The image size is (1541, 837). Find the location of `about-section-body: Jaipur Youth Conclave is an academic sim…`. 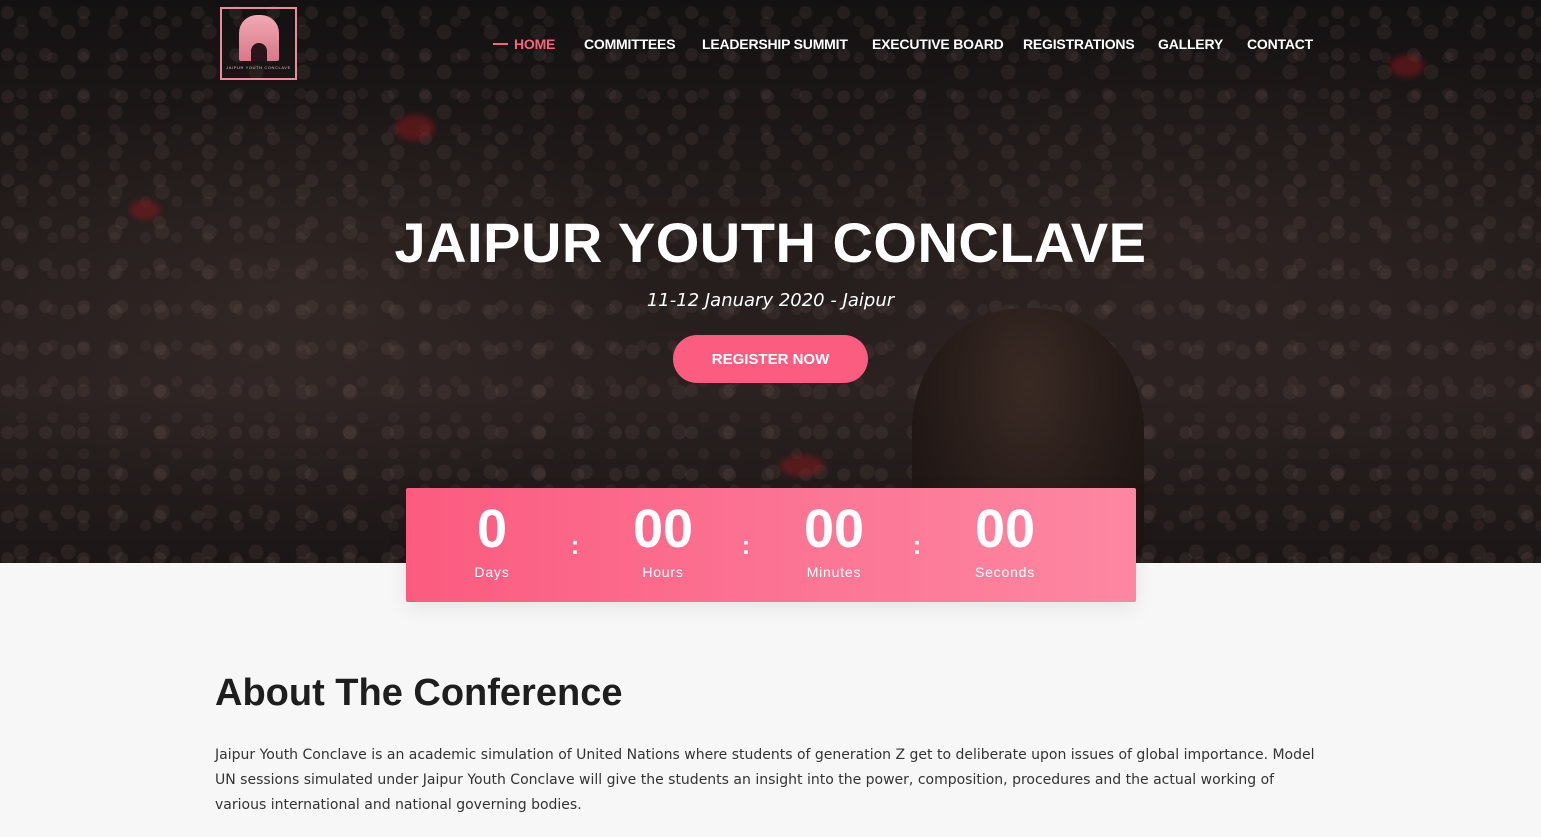

about-section-body: Jaipur Youth Conclave is an academic sim… is located at coordinates (765, 780).